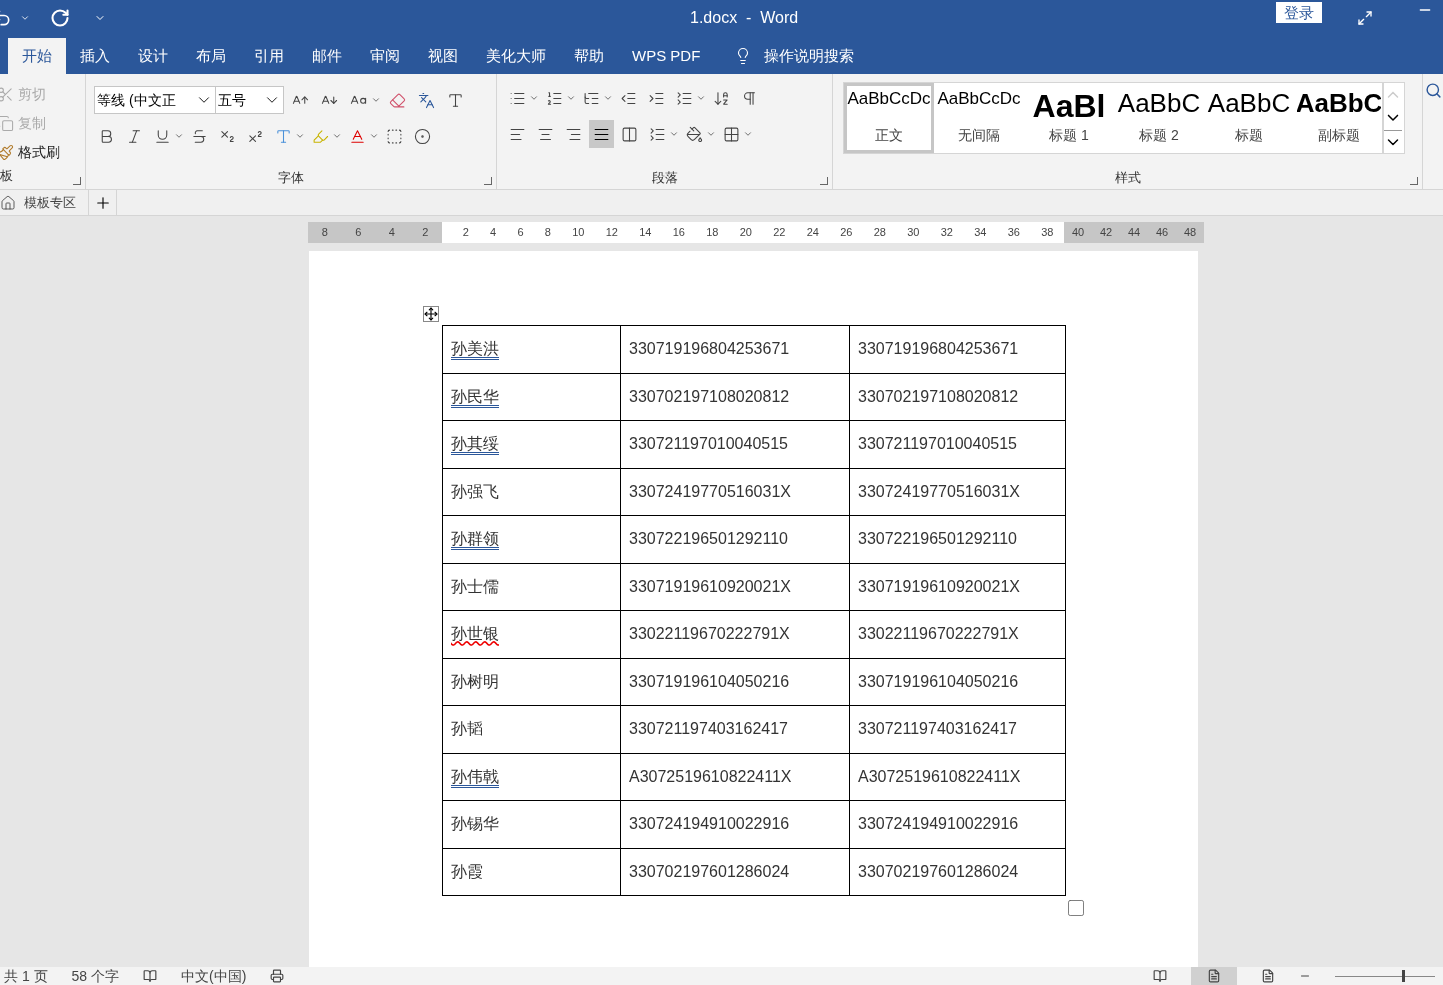  I want to click on search-icon, so click(1433, 90).